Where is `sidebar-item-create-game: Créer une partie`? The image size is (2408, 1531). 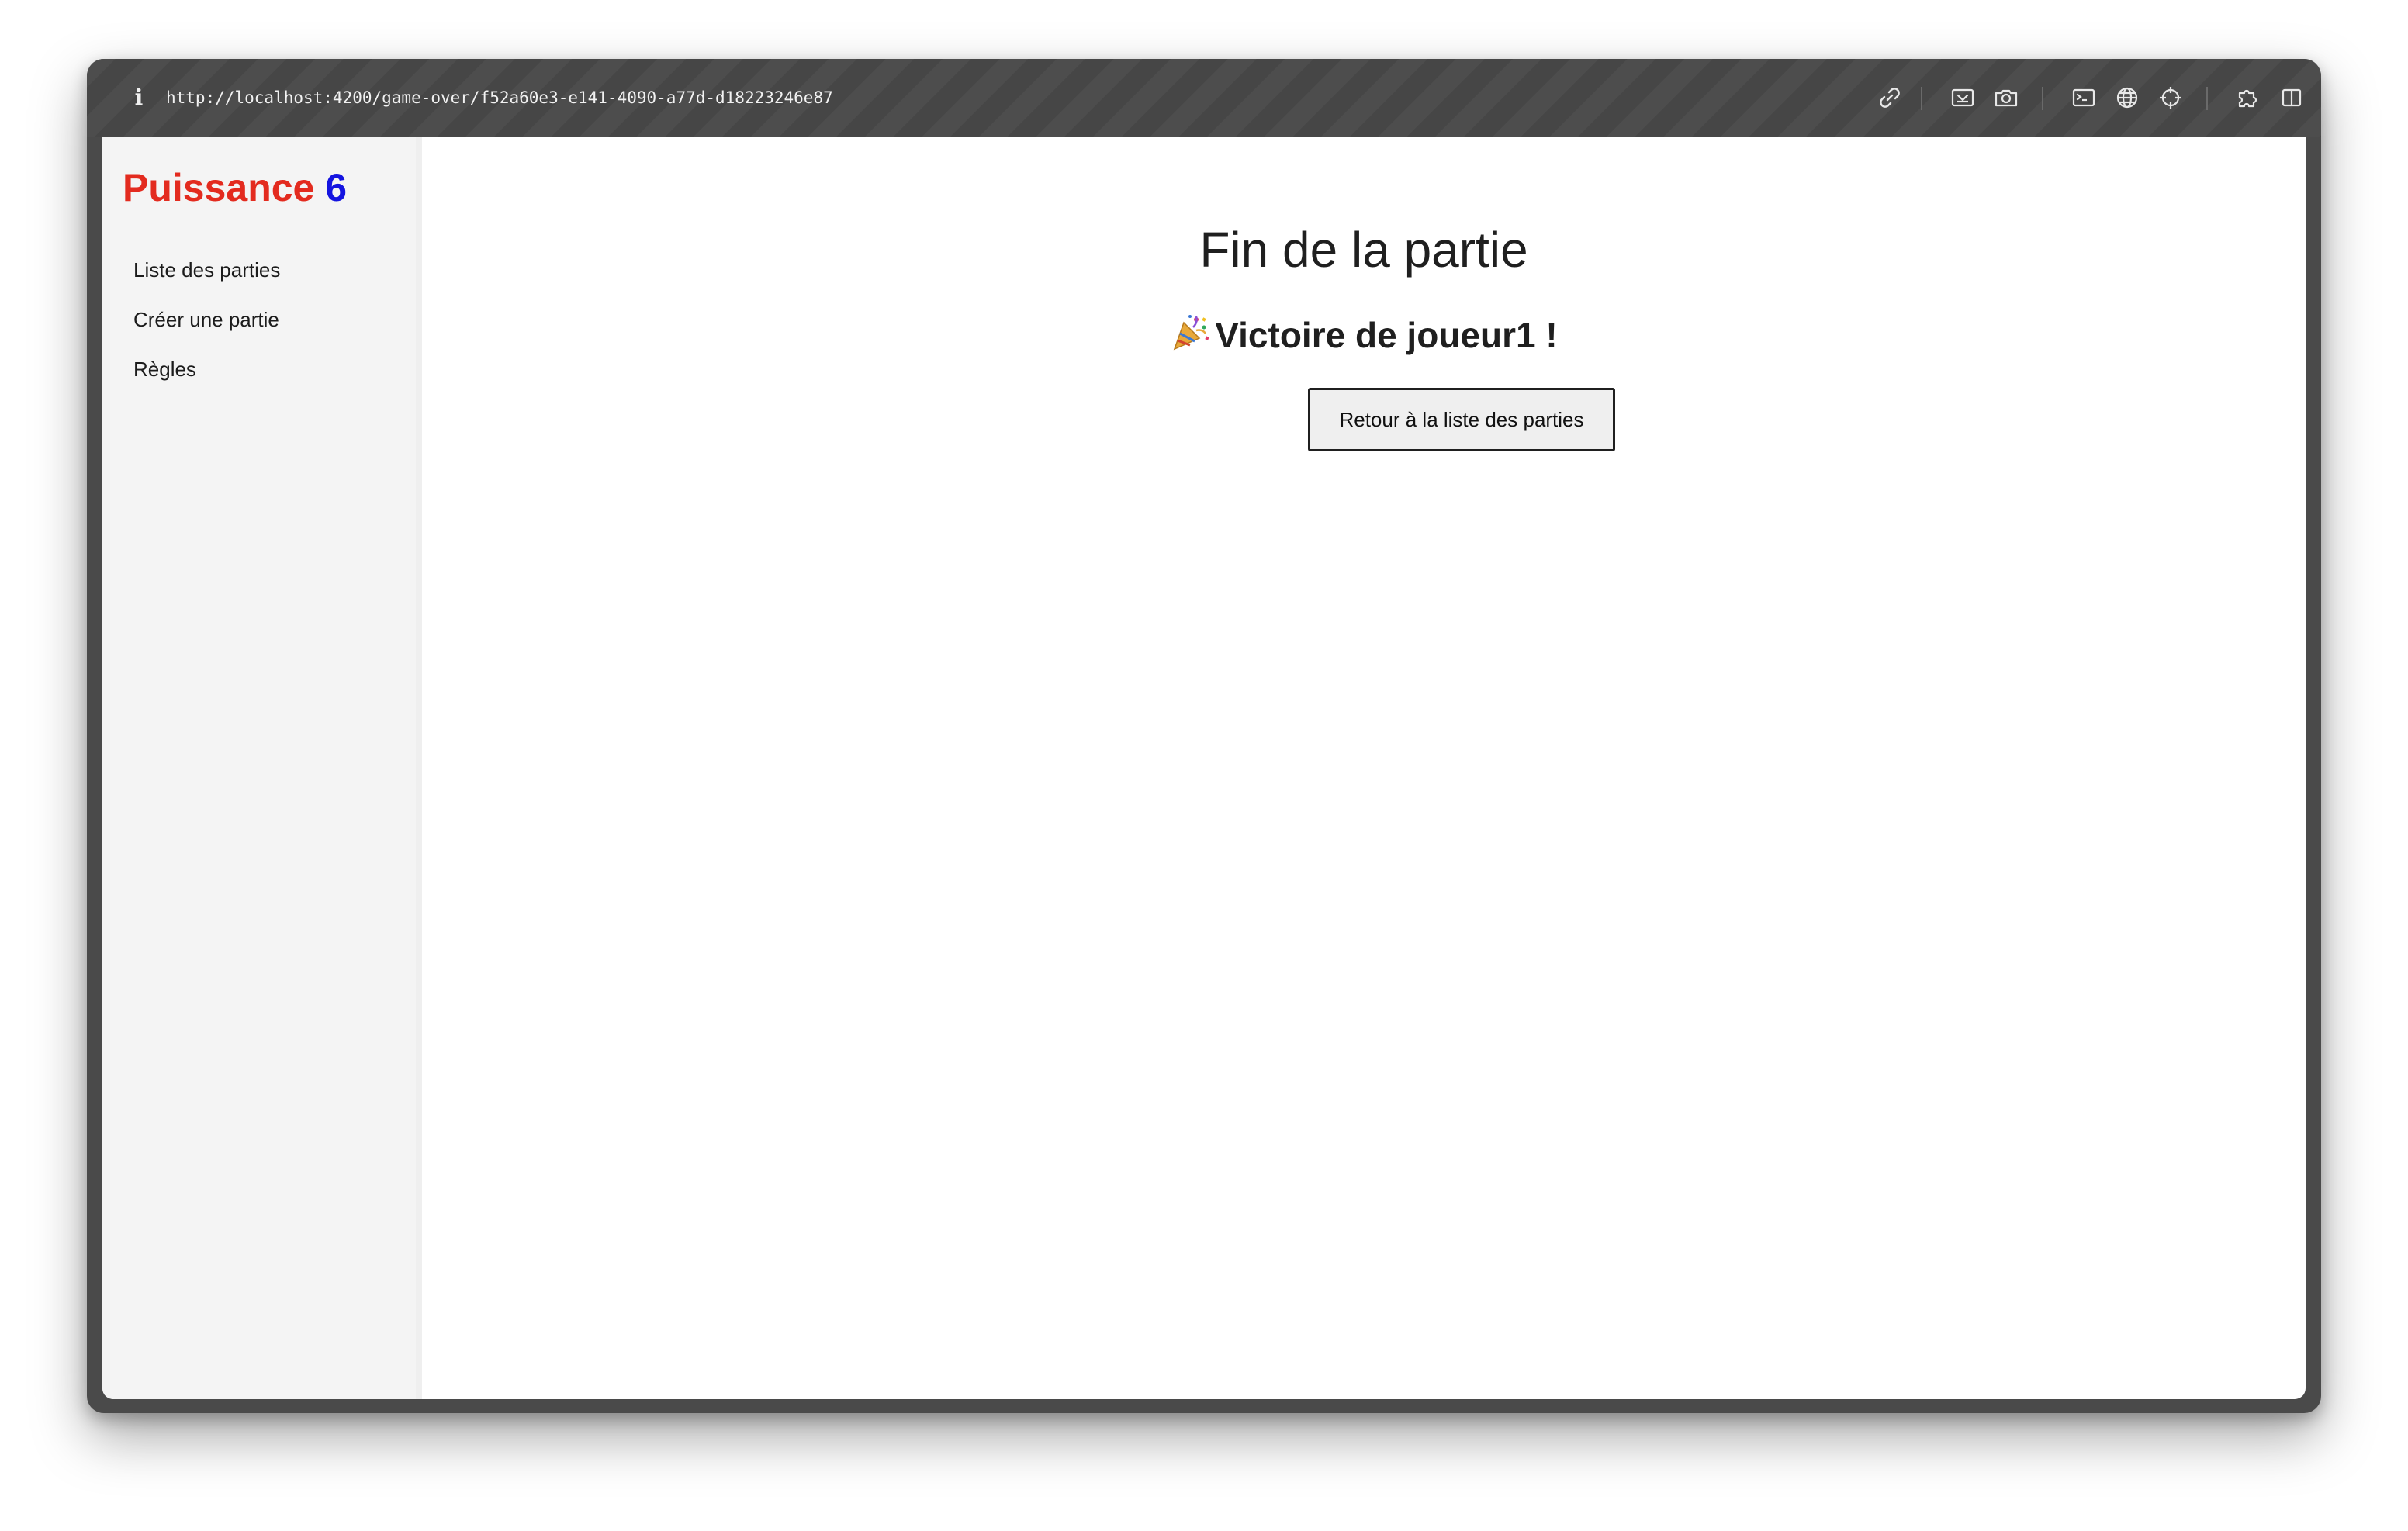 sidebar-item-create-game: Créer une partie is located at coordinates (201, 319).